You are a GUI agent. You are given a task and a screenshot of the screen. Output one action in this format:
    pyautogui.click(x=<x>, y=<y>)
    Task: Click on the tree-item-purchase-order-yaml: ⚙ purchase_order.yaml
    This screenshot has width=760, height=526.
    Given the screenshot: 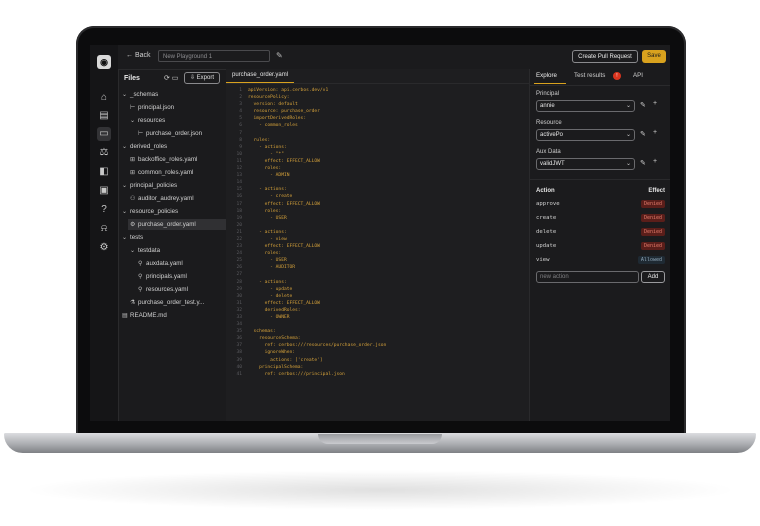 What is the action you would take?
    pyautogui.click(x=178, y=224)
    